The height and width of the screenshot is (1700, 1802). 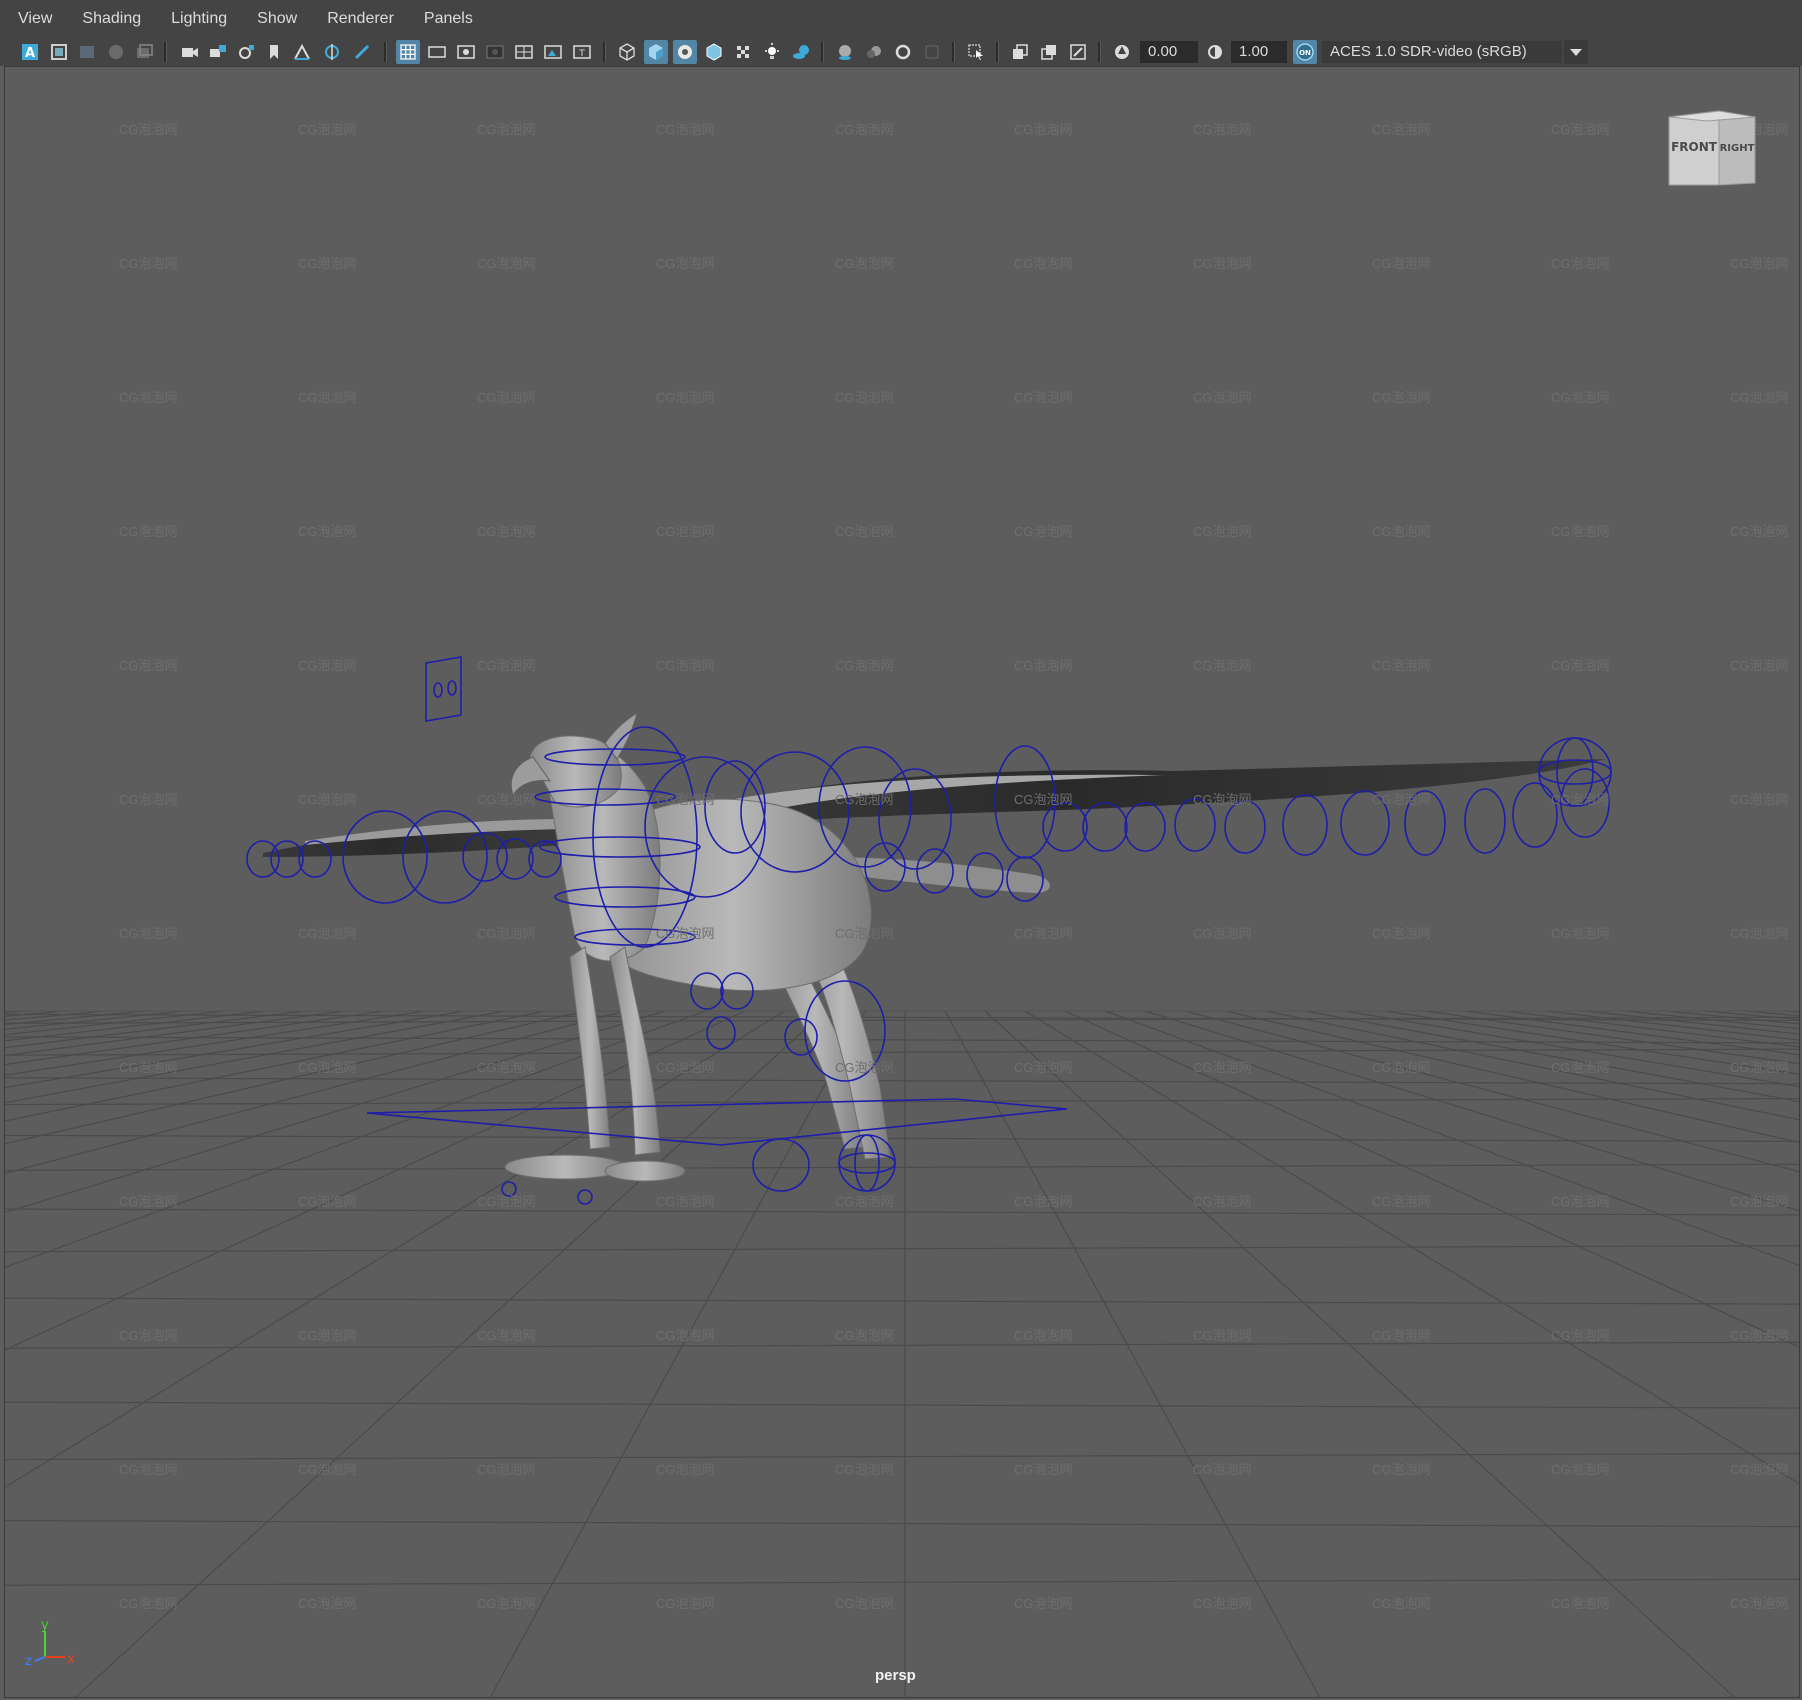 I want to click on view-transform-dropdown-arrow, so click(x=1576, y=52).